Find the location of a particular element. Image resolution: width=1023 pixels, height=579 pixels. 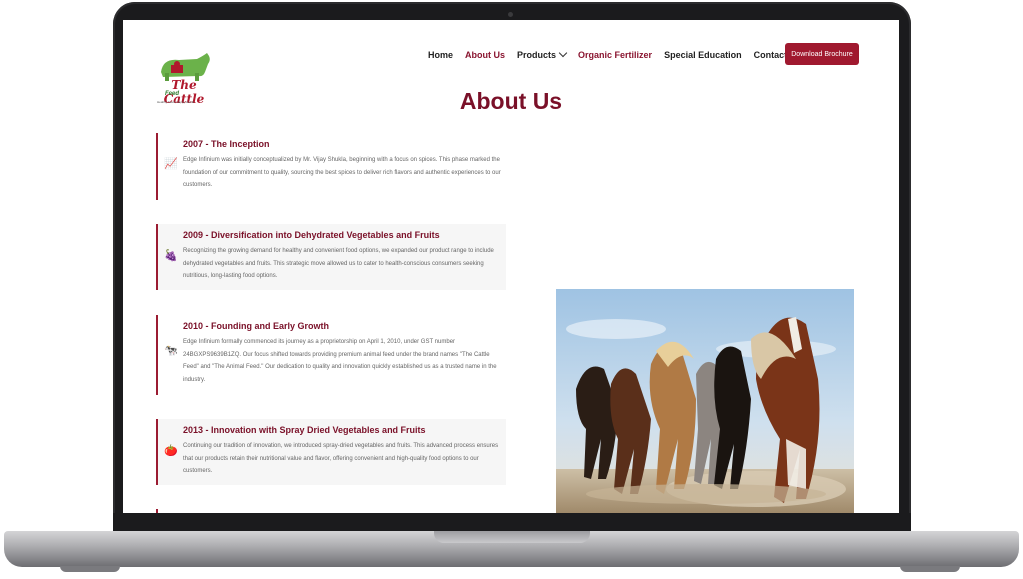

chart-icon: 📈 is located at coordinates (171, 164).